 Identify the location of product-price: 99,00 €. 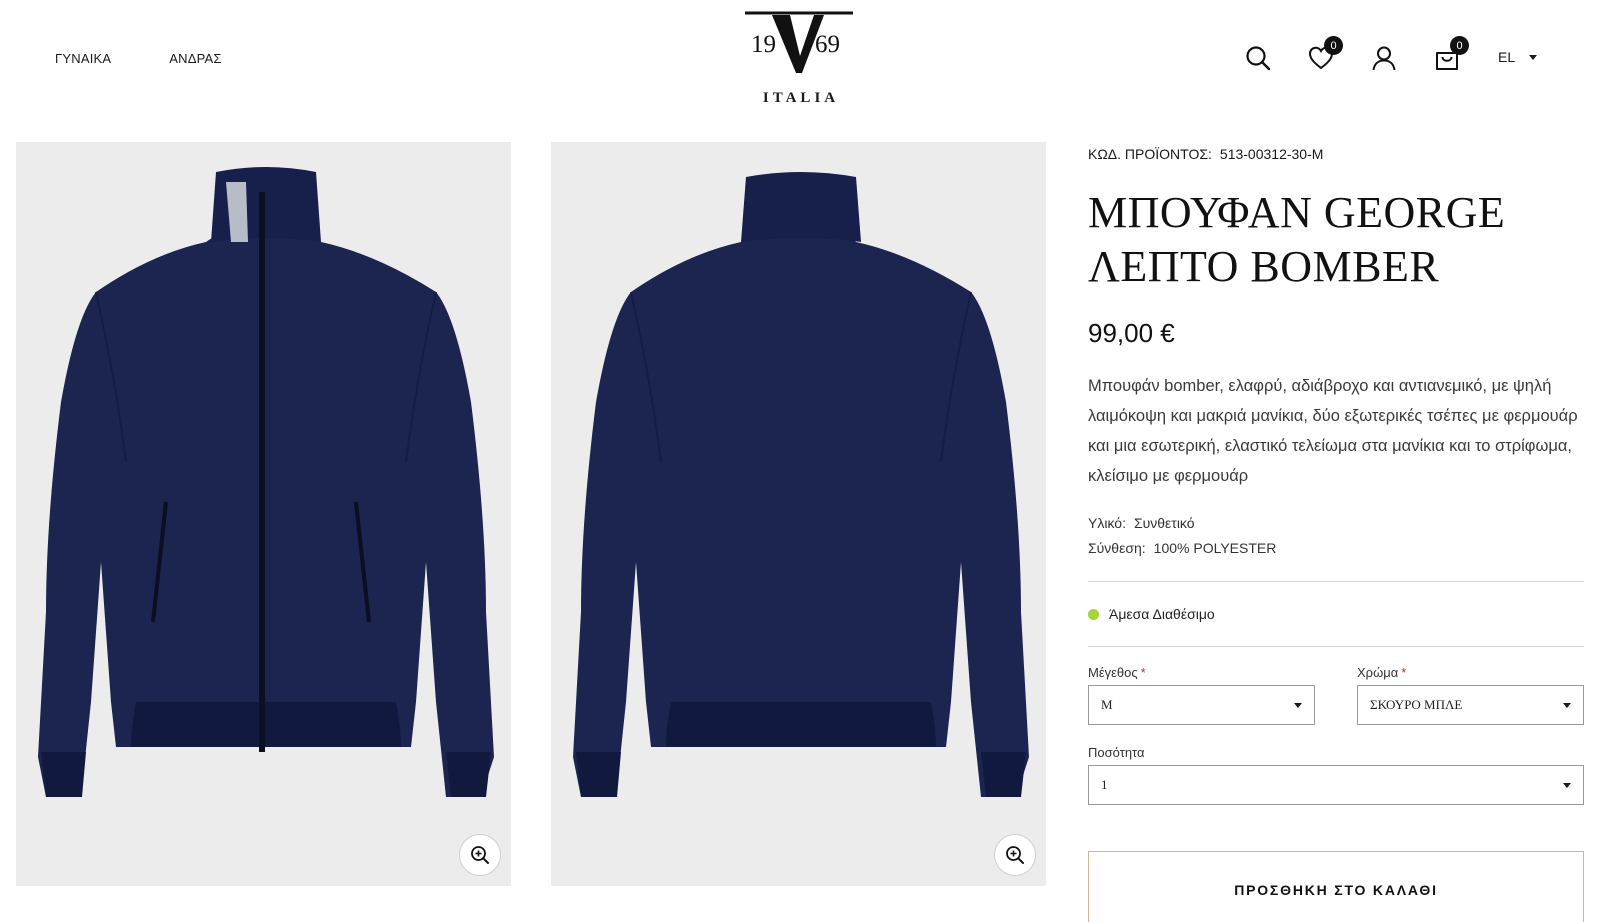
(1131, 333).